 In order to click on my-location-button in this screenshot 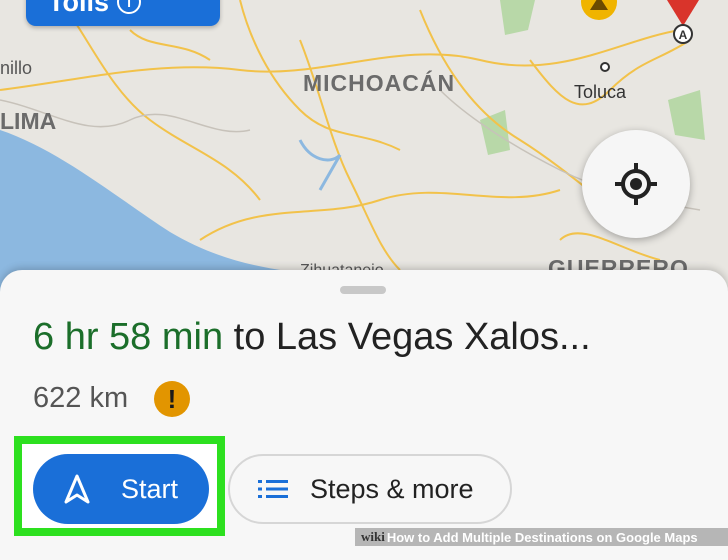, I will do `click(636, 184)`.